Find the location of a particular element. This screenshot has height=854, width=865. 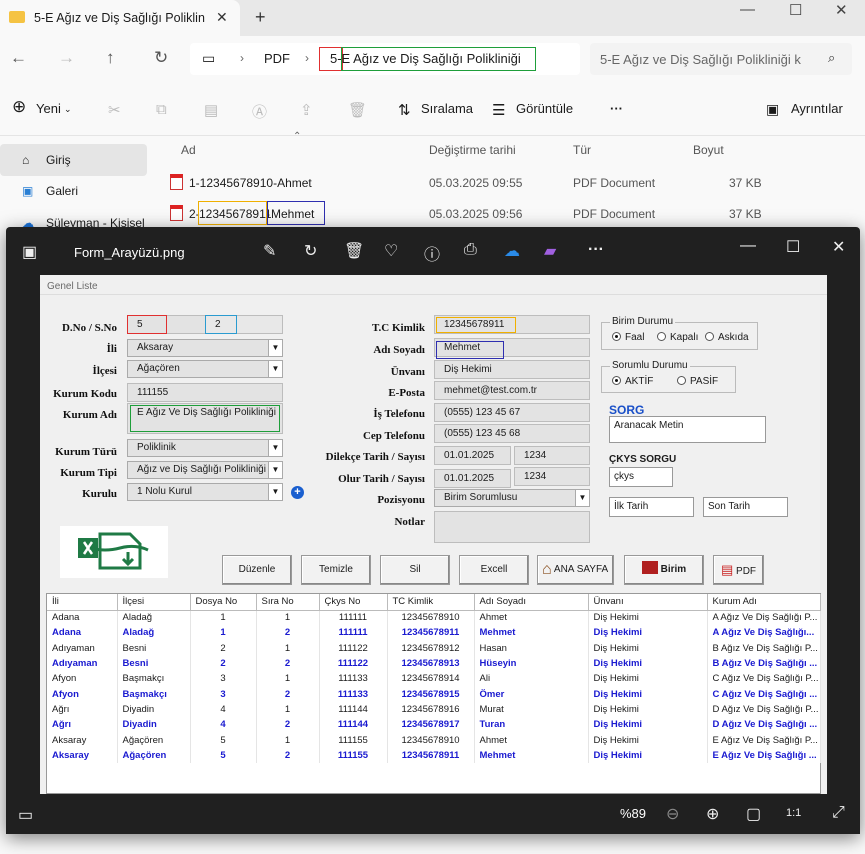

copy-icon: ⧉ is located at coordinates (161, 109).